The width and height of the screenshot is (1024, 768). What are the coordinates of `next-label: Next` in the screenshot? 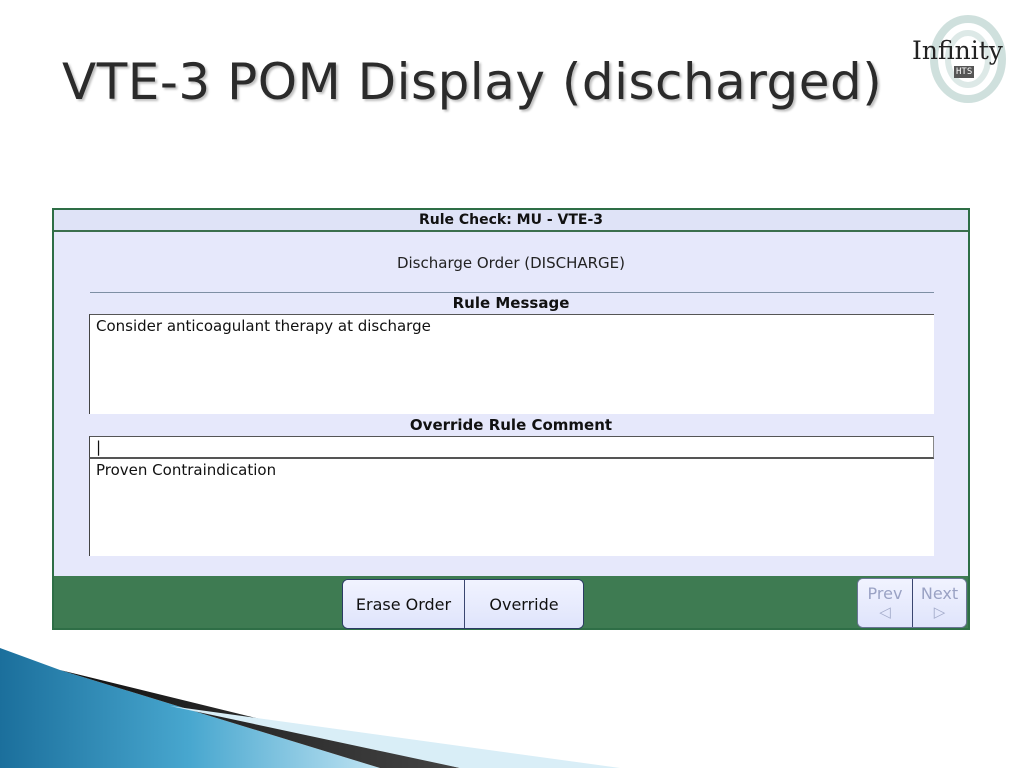 It's located at (939, 593).